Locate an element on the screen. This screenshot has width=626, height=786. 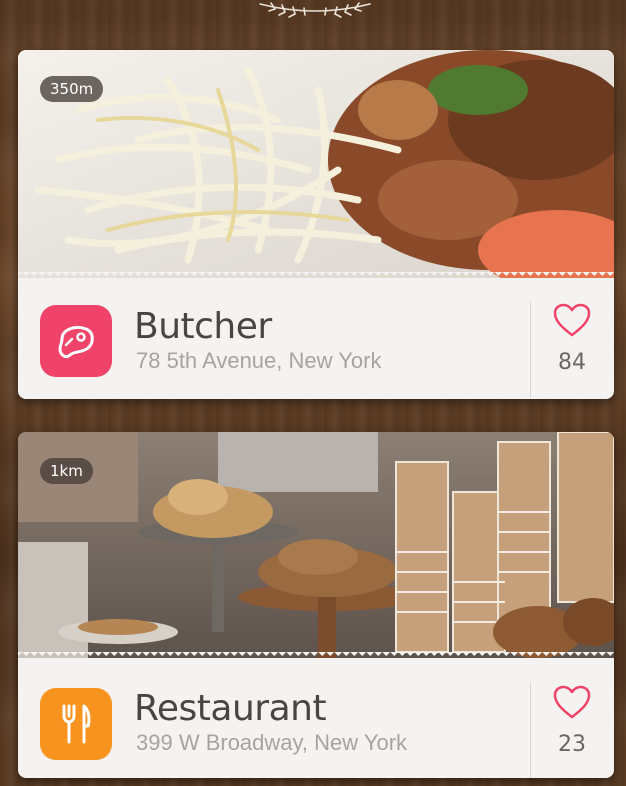
steak-icon is located at coordinates (76, 341).